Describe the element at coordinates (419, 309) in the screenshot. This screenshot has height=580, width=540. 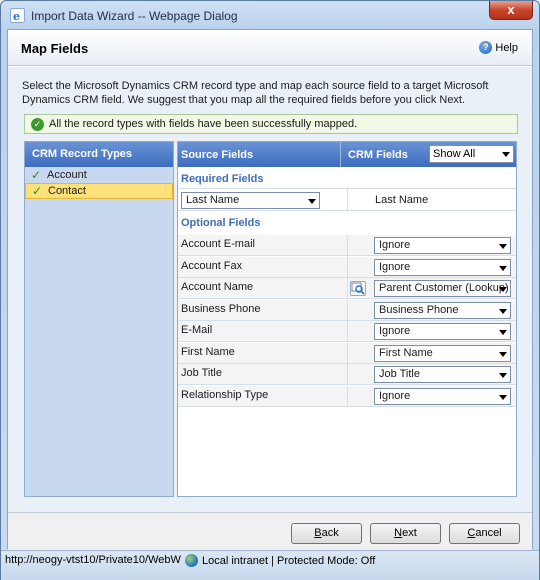
I see `crm-field-value: Business Phone` at that location.